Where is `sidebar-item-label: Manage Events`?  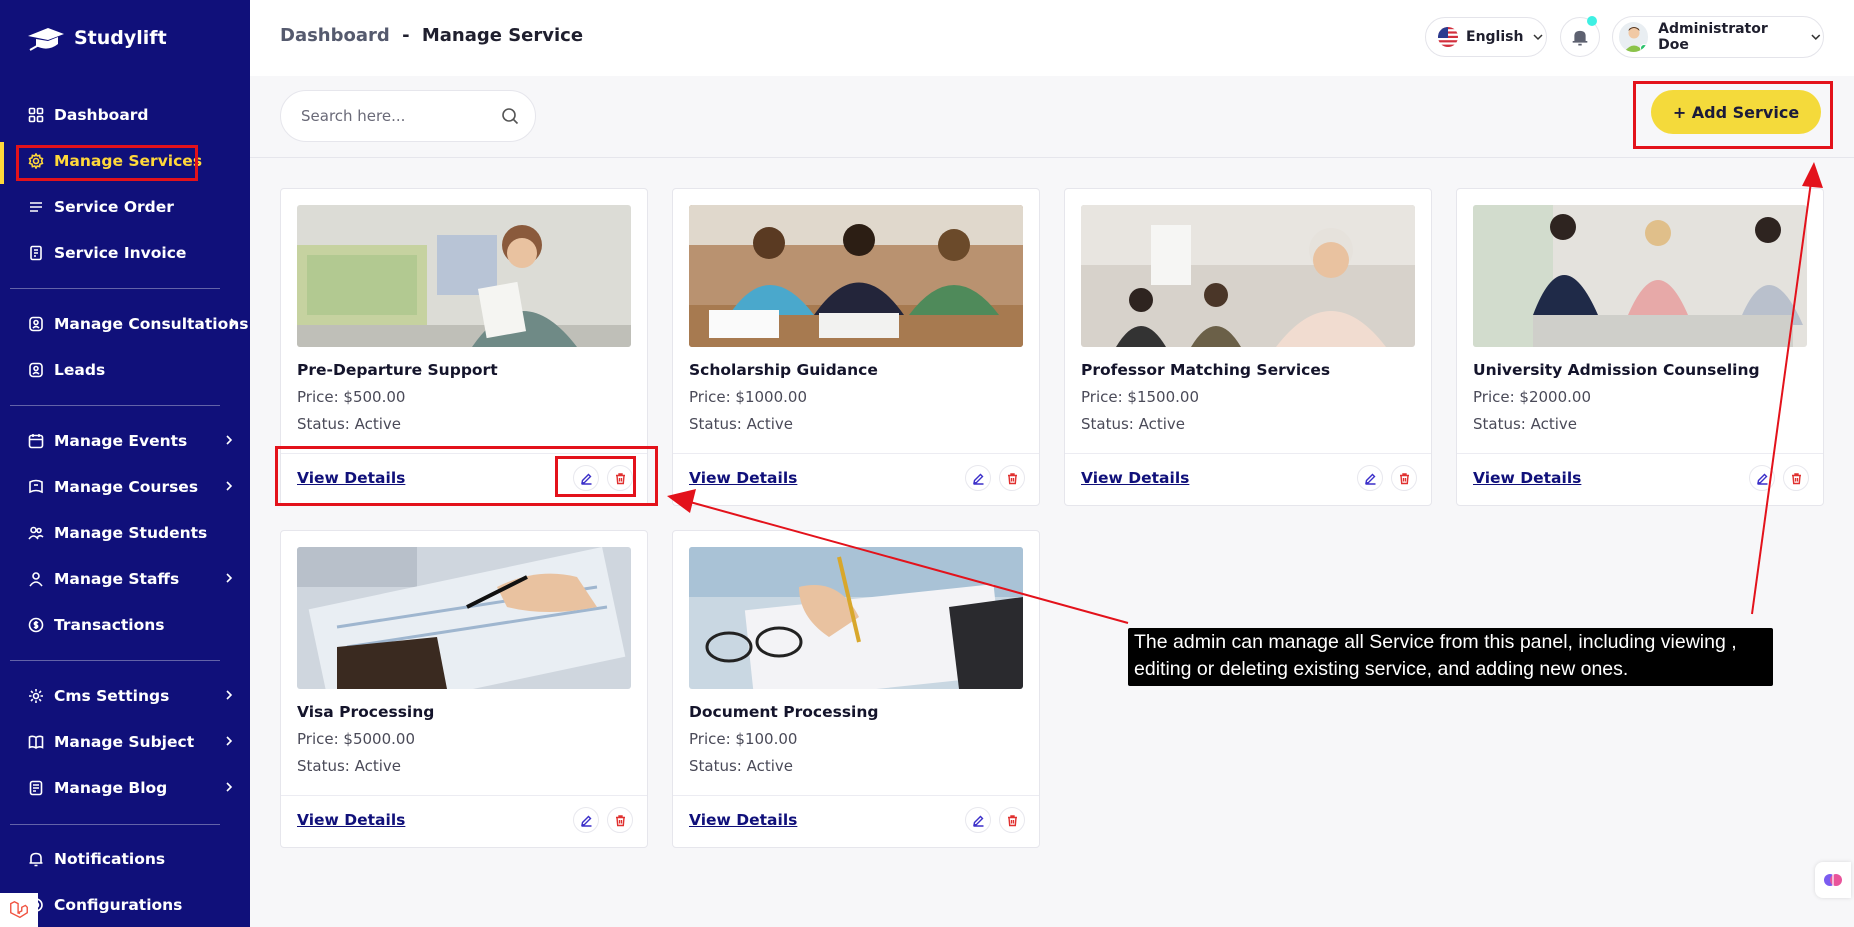 sidebar-item-label: Manage Events is located at coordinates (121, 441).